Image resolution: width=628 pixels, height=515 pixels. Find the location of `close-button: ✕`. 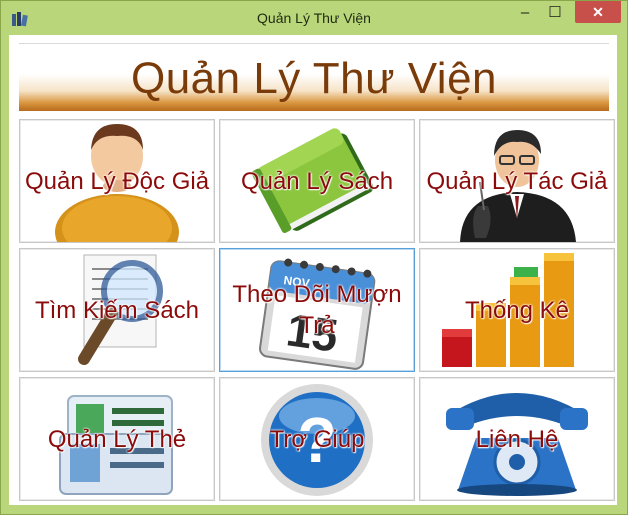

close-button: ✕ is located at coordinates (598, 12).